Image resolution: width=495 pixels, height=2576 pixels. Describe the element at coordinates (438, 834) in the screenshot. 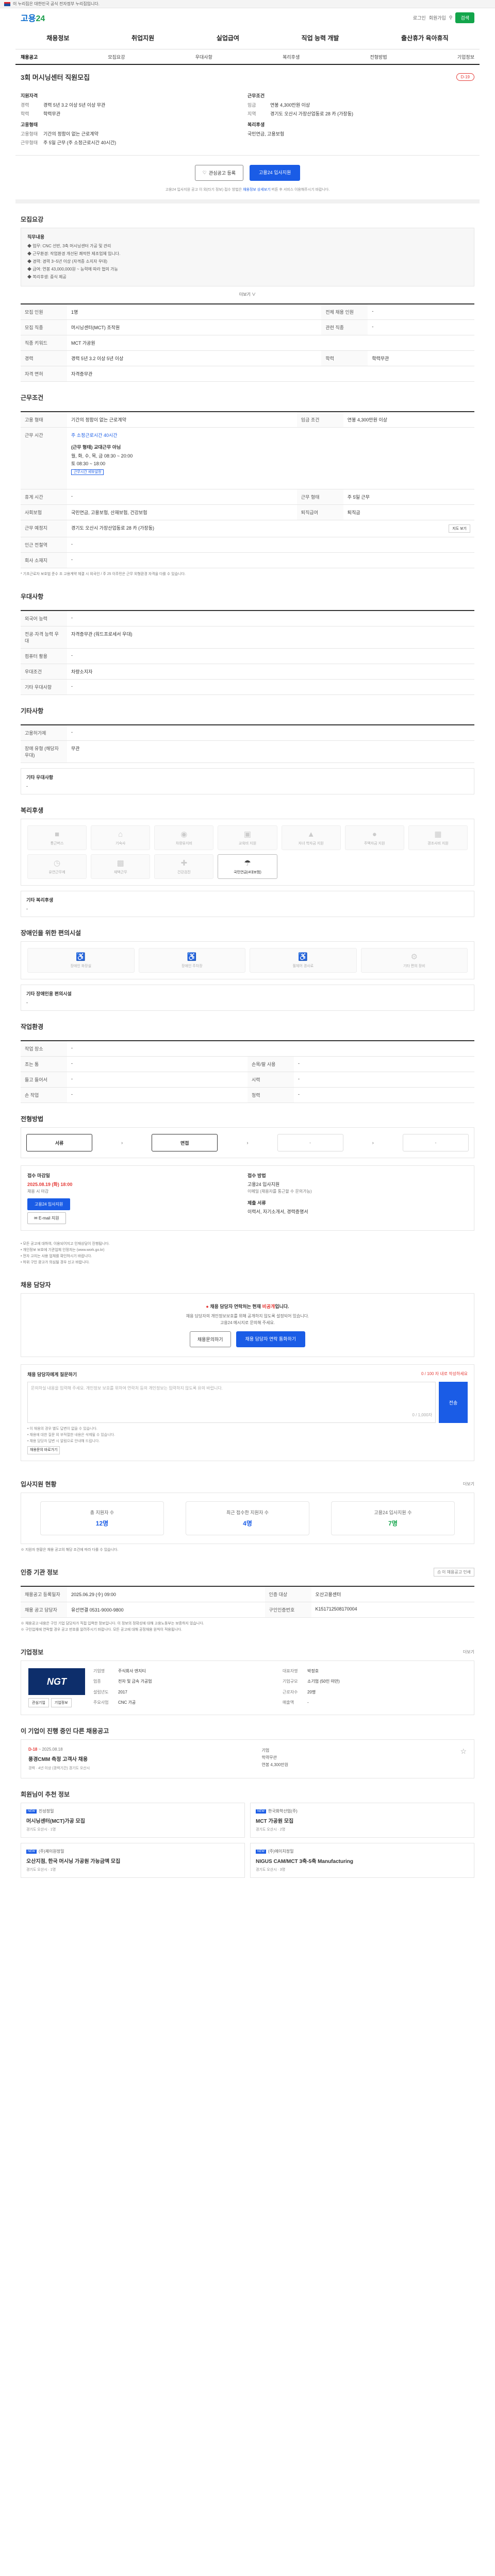

I see `gift-icon: ▦` at that location.